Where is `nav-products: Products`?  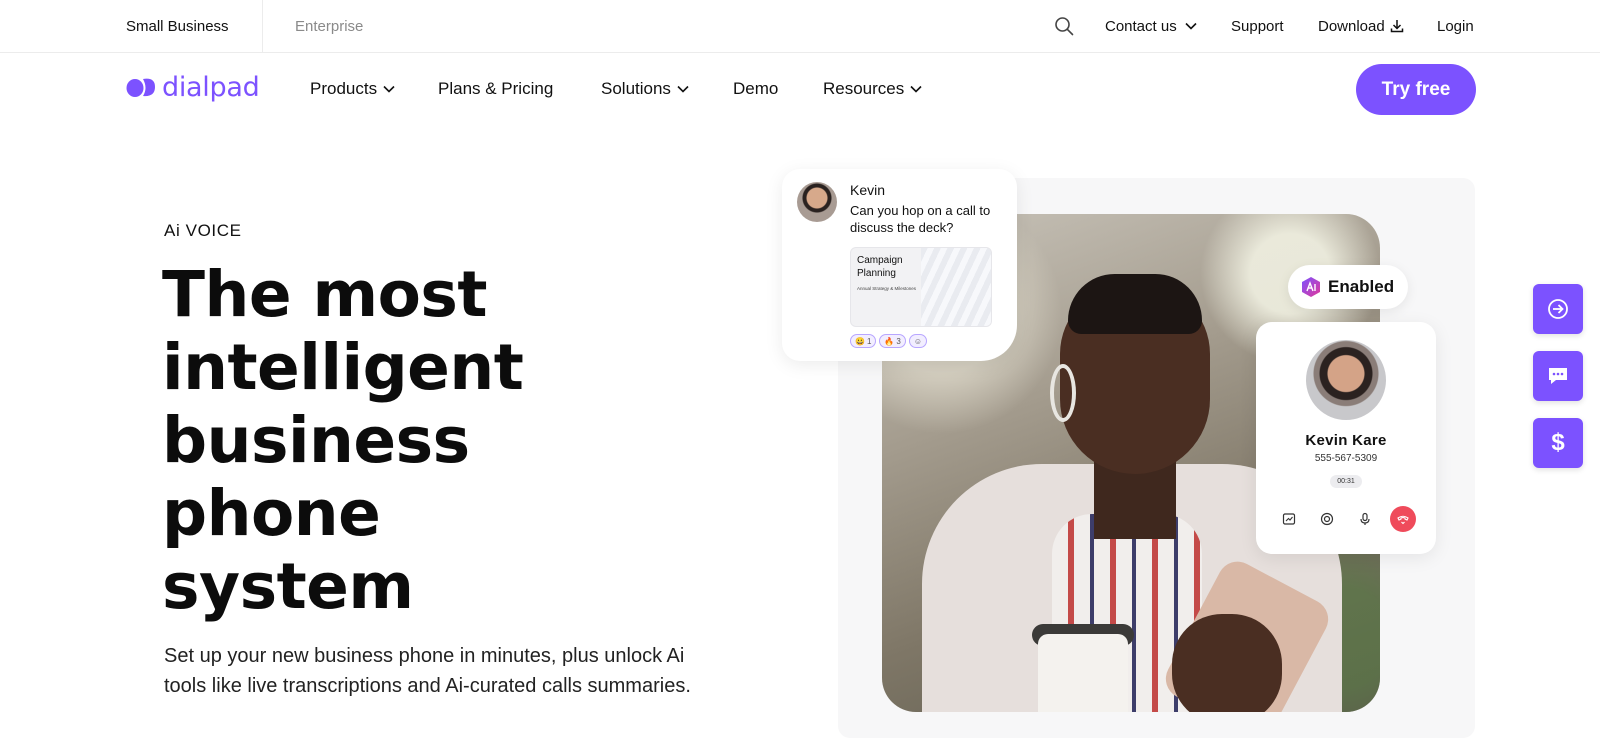
nav-products: Products is located at coordinates (352, 89).